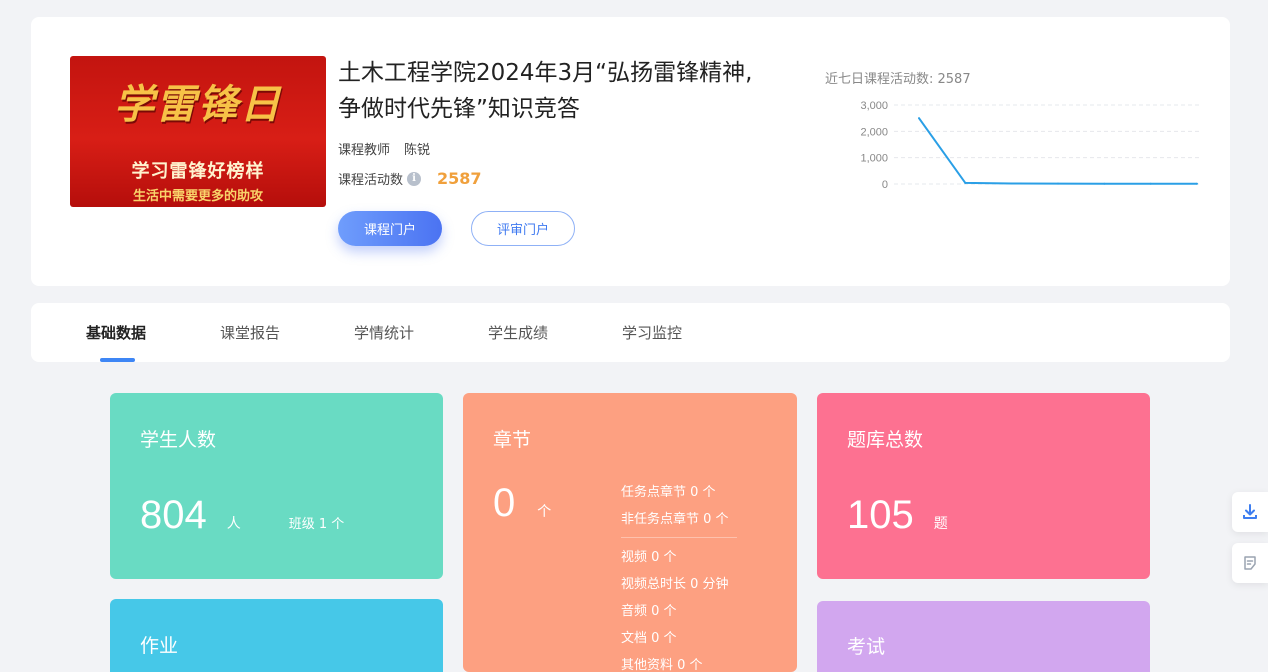  Describe the element at coordinates (940, 524) in the screenshot. I see `question-bank-unit: 题` at that location.